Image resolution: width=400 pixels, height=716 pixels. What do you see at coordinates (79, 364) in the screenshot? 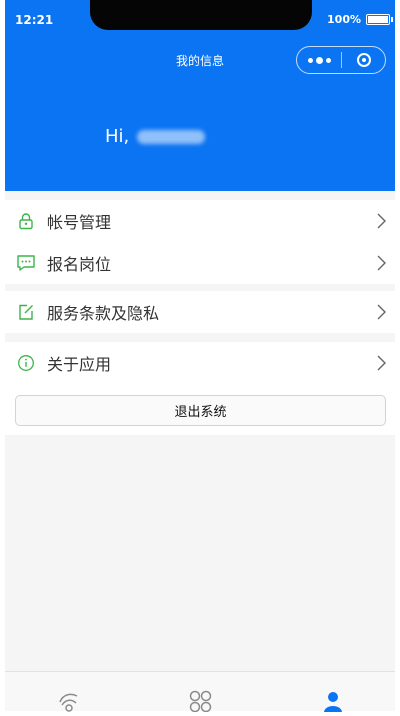
I see `menu-label-about: 关于应用` at bounding box center [79, 364].